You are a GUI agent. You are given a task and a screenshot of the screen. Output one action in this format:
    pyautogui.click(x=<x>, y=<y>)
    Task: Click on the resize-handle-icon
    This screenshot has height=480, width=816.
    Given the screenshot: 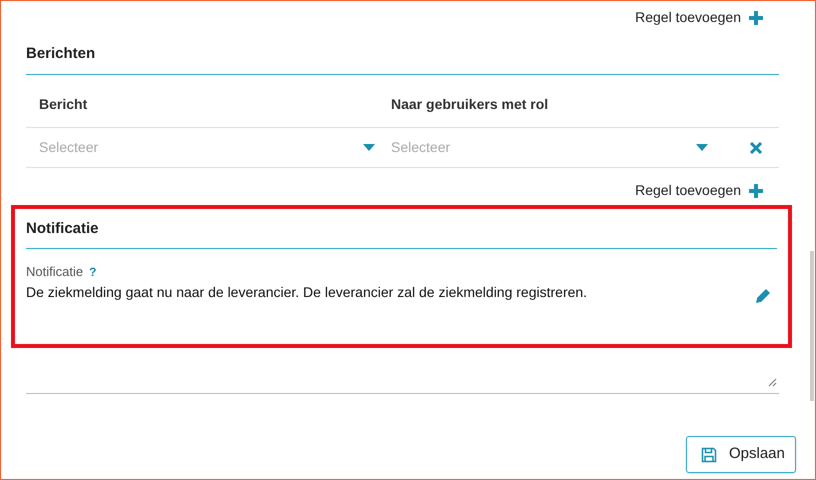 What is the action you would take?
    pyautogui.click(x=772, y=382)
    